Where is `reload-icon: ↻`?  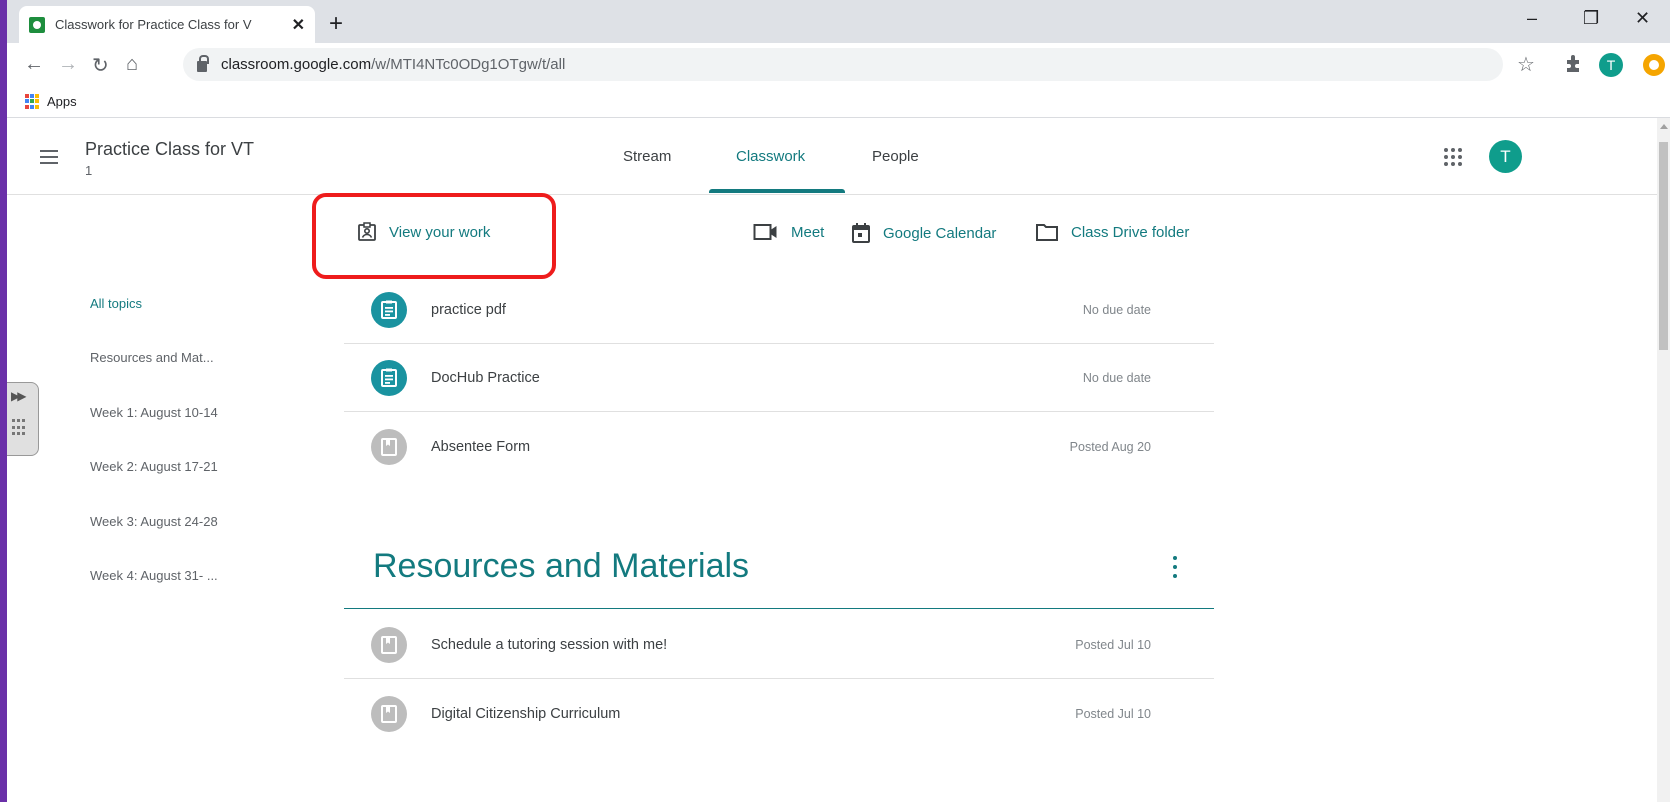
reload-icon: ↻ is located at coordinates (100, 65).